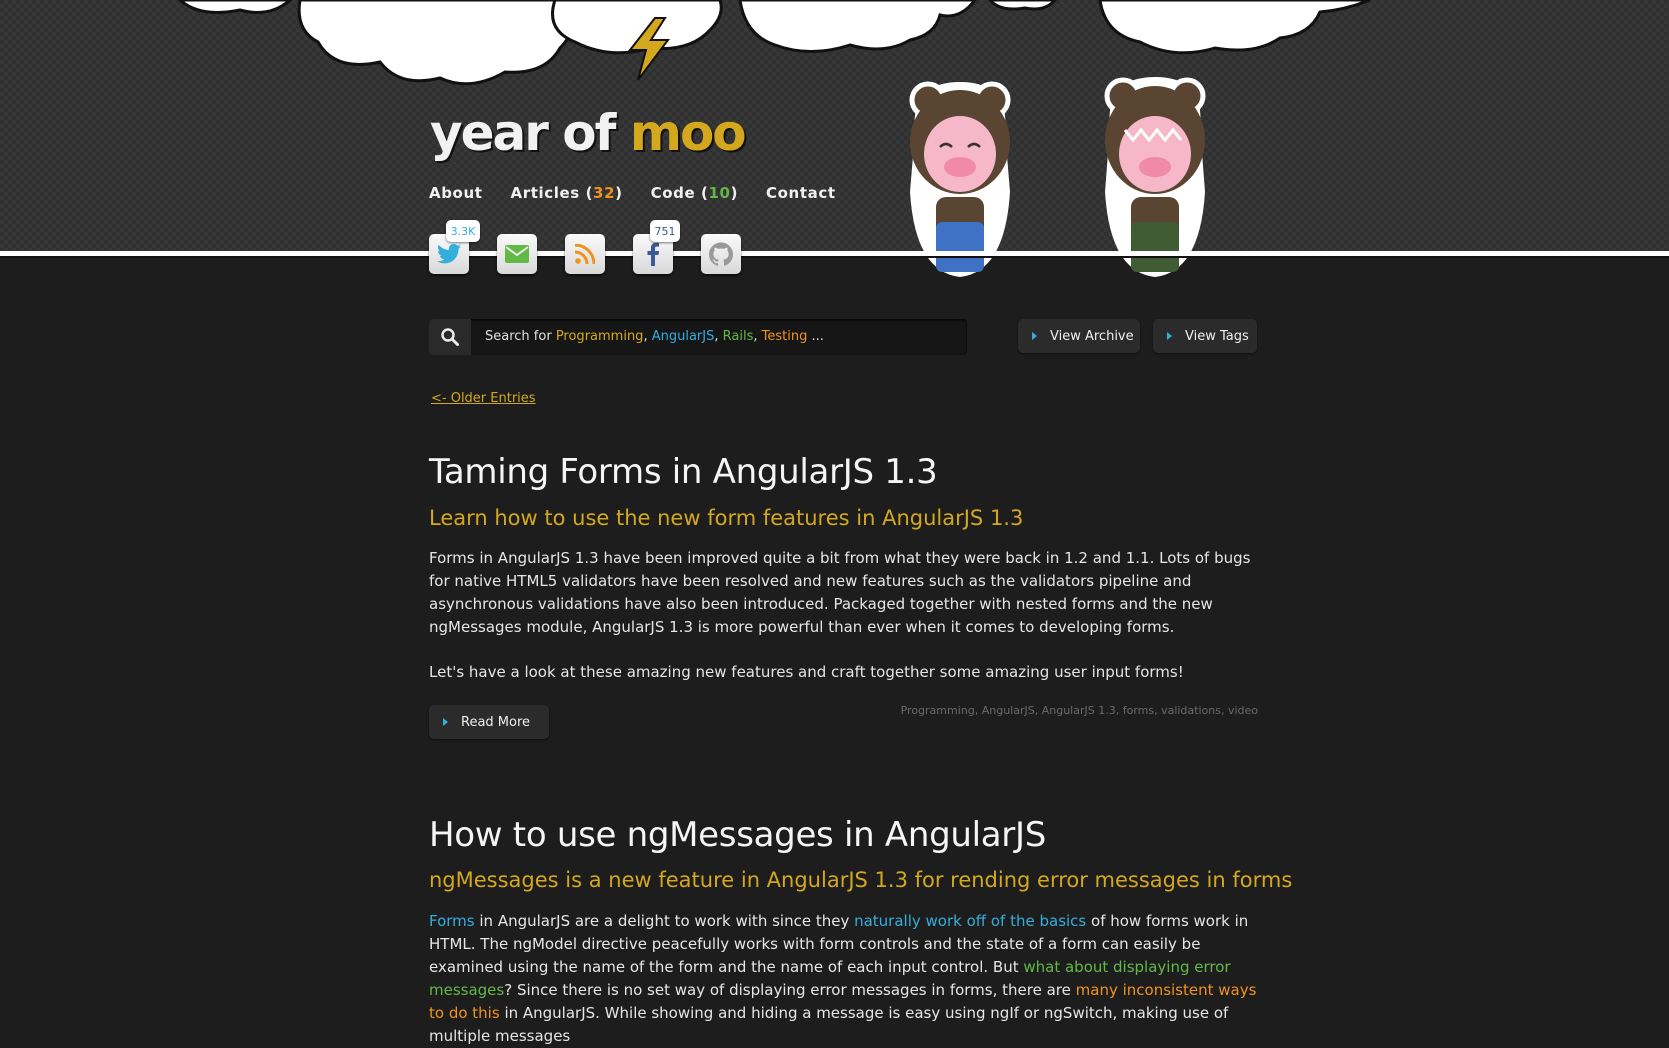  Describe the element at coordinates (1057, 177) in the screenshot. I see `mascot-illustration` at that location.